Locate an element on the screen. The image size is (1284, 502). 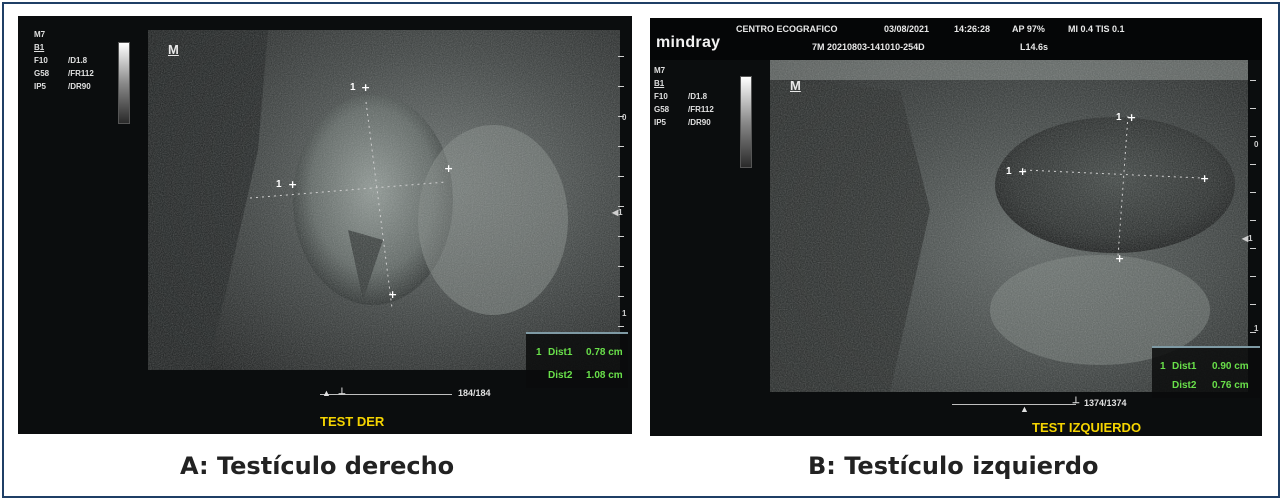
cine-progress-bar is located at coordinates (1014, 404).